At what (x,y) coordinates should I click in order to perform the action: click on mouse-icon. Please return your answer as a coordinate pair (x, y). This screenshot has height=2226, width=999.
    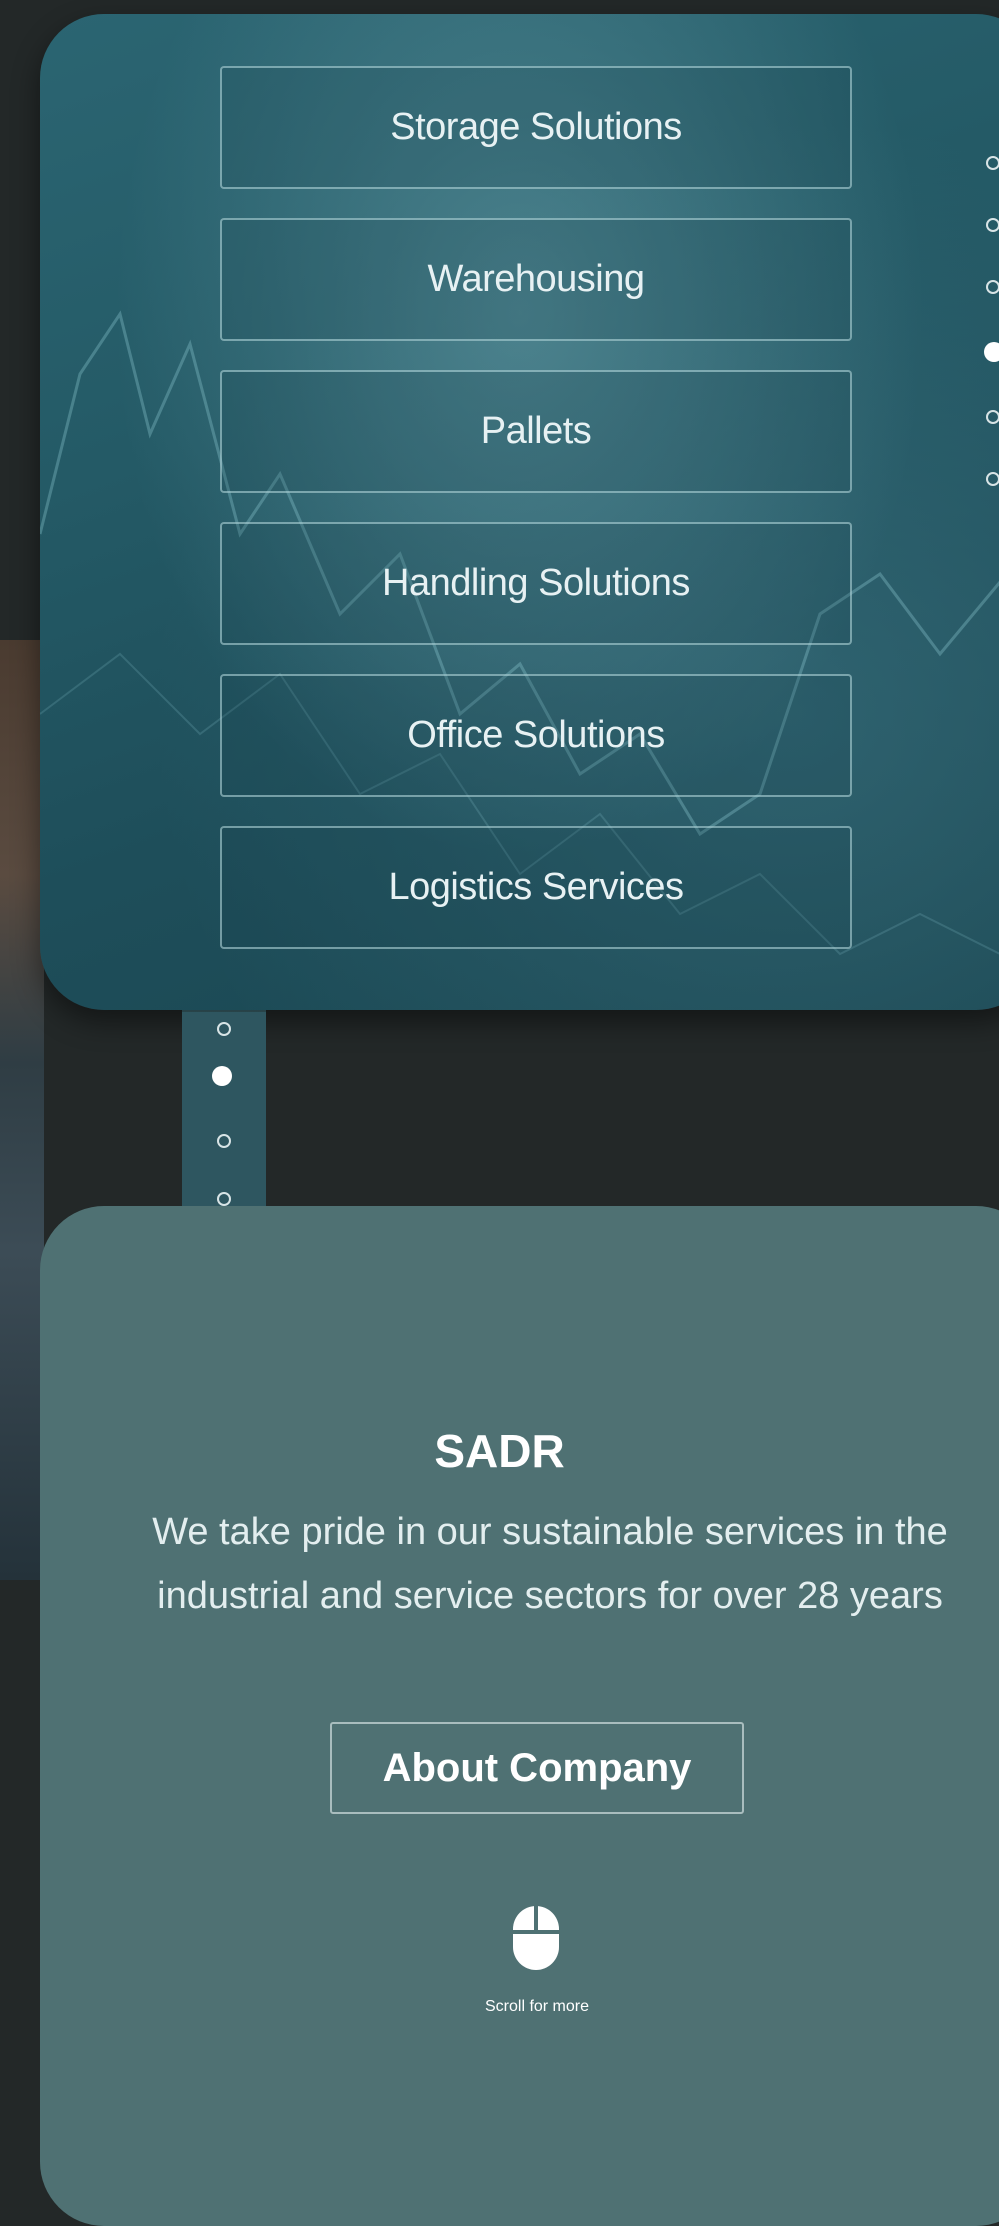
    Looking at the image, I should click on (536, 1938).